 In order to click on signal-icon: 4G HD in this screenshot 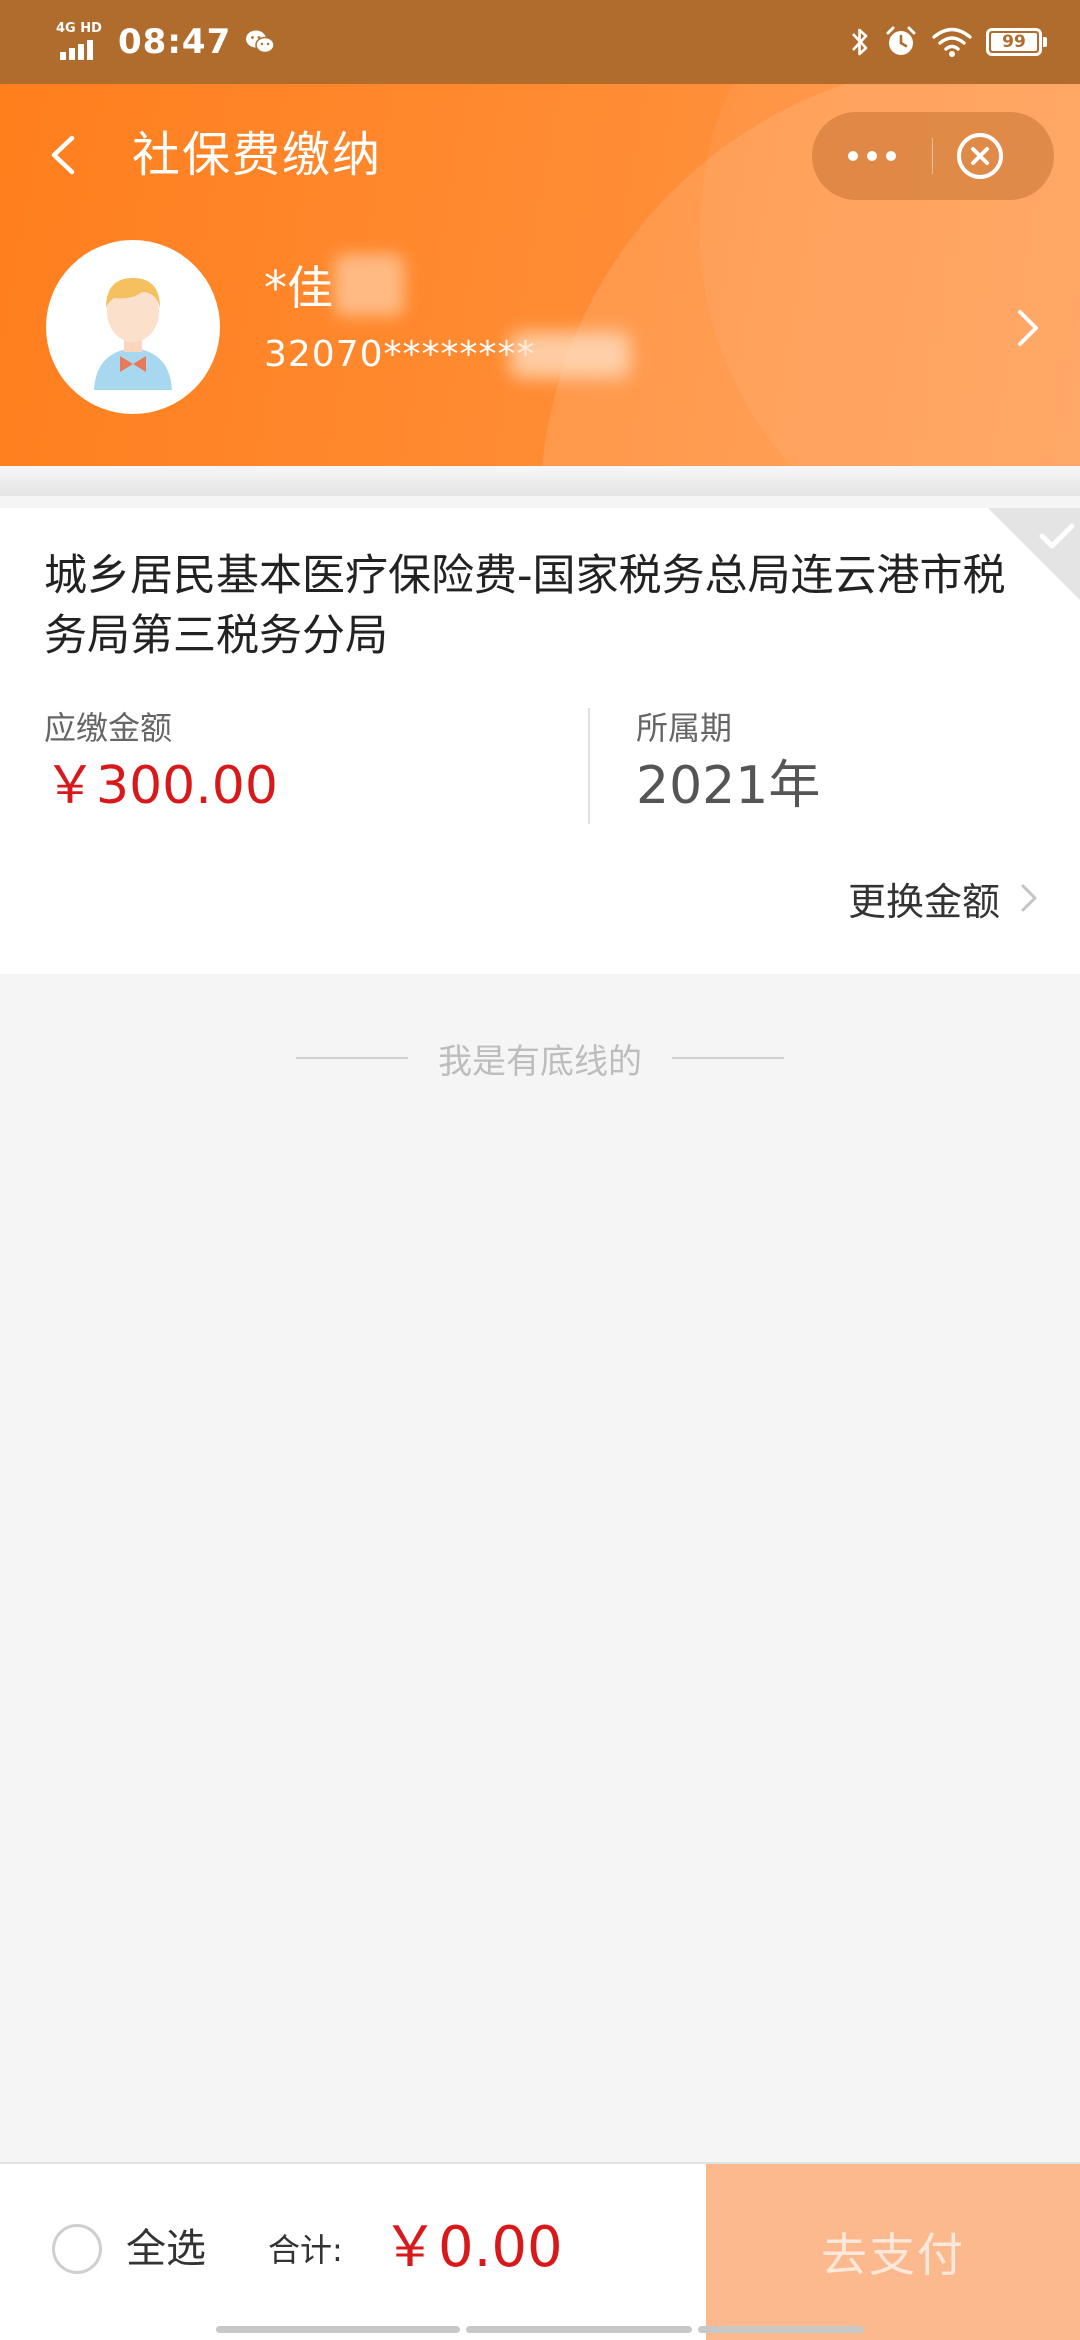, I will do `click(80, 42)`.